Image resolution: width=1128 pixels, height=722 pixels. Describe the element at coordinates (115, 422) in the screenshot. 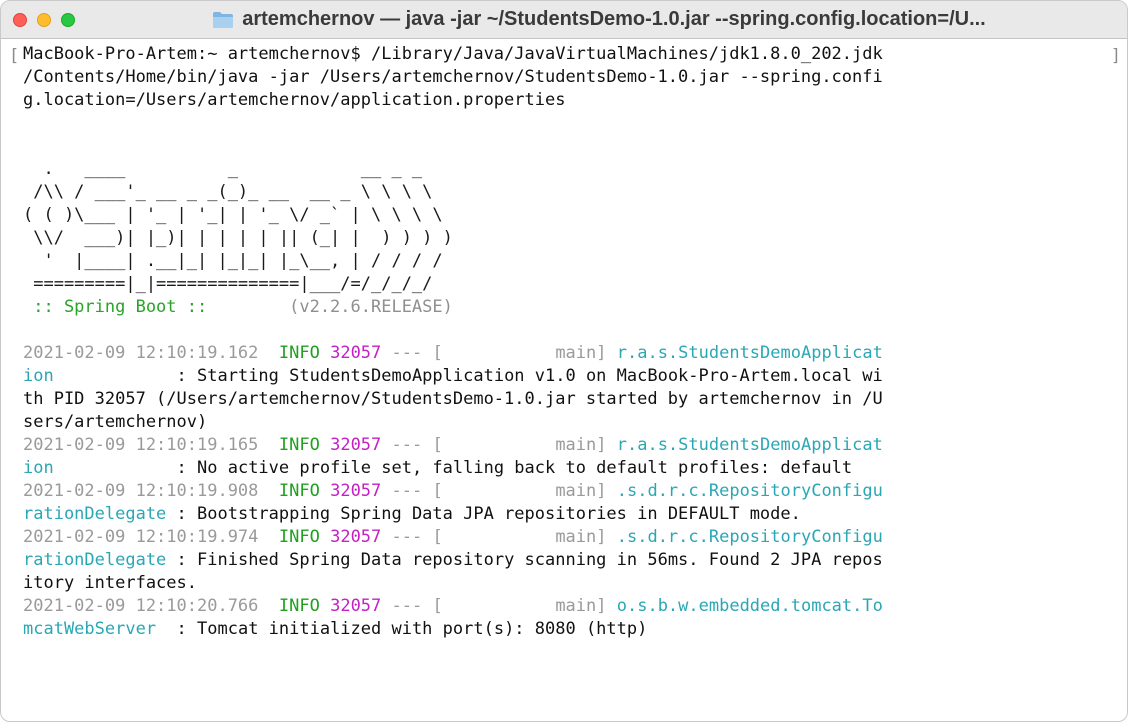

I see `log-message: sers/artemchernov)` at that location.